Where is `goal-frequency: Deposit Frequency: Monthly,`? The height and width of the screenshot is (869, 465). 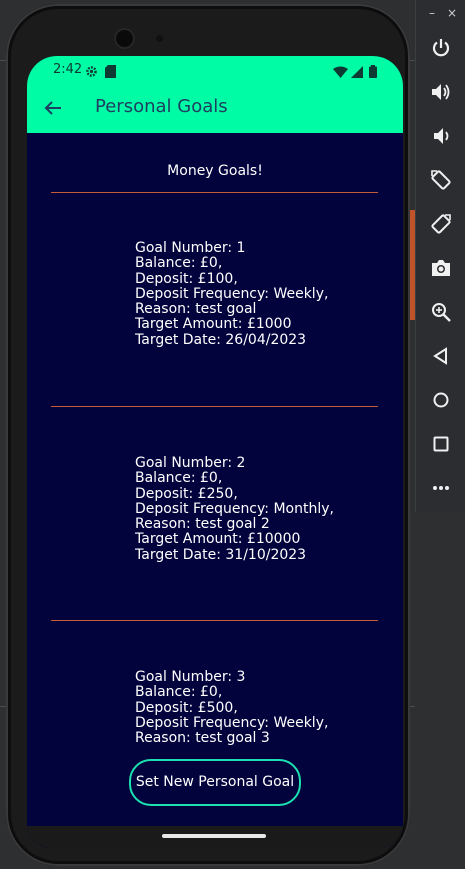 goal-frequency: Deposit Frequency: Monthly, is located at coordinates (234, 508).